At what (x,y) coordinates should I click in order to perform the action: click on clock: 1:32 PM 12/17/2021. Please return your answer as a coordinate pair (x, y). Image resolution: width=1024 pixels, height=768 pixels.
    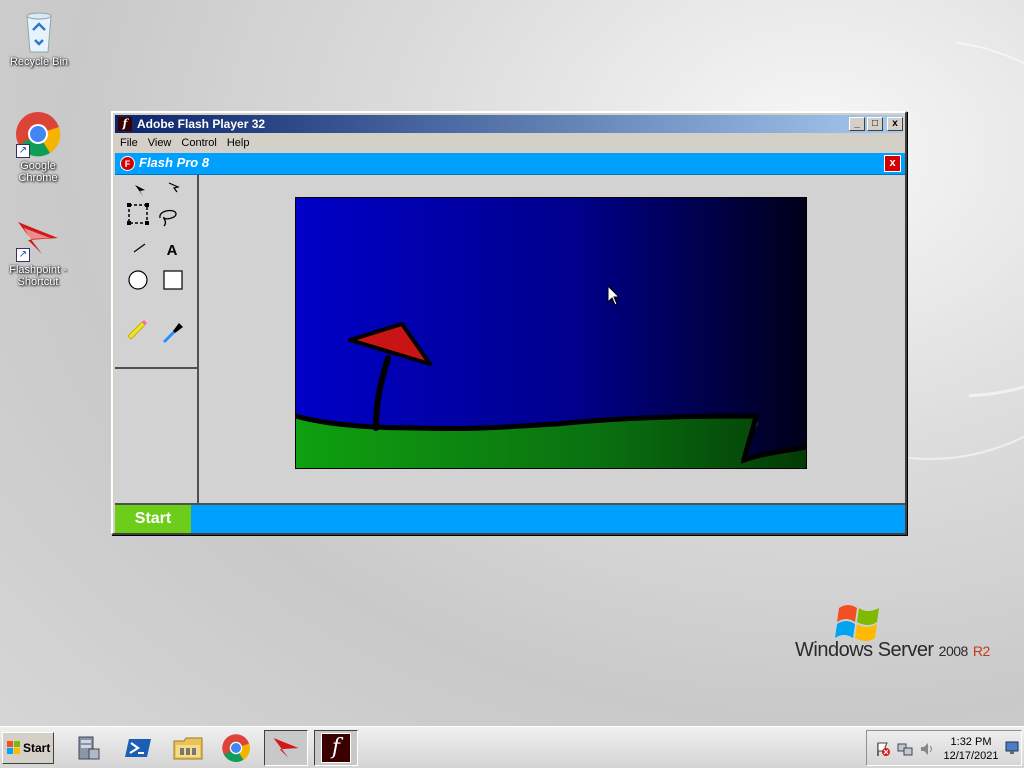
    Looking at the image, I should click on (971, 749).